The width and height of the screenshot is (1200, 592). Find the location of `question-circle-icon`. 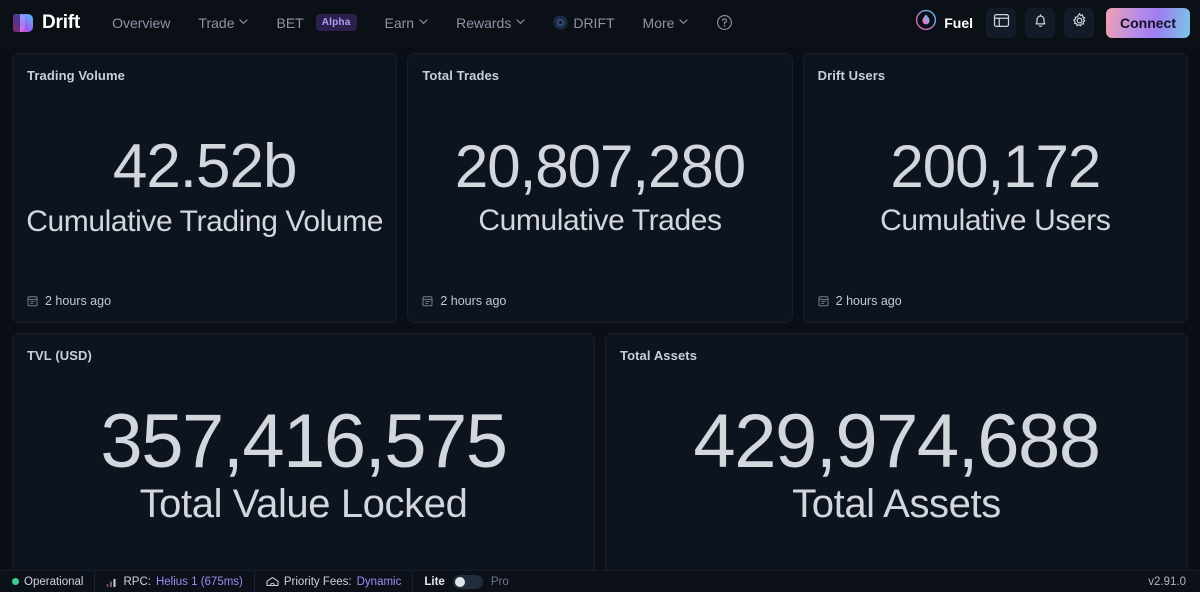

question-circle-icon is located at coordinates (724, 22).